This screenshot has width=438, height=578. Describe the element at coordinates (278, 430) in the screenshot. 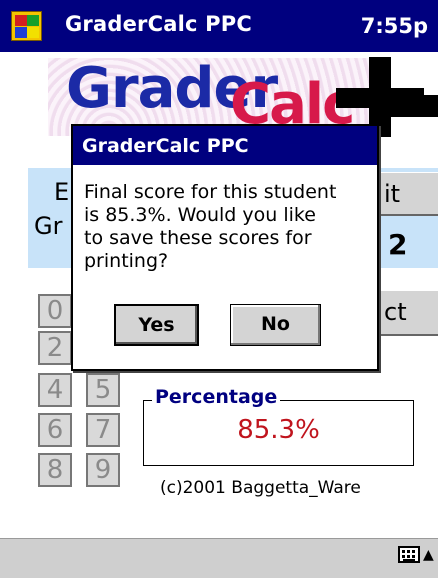

I see `percentage-value: 85.3%` at that location.